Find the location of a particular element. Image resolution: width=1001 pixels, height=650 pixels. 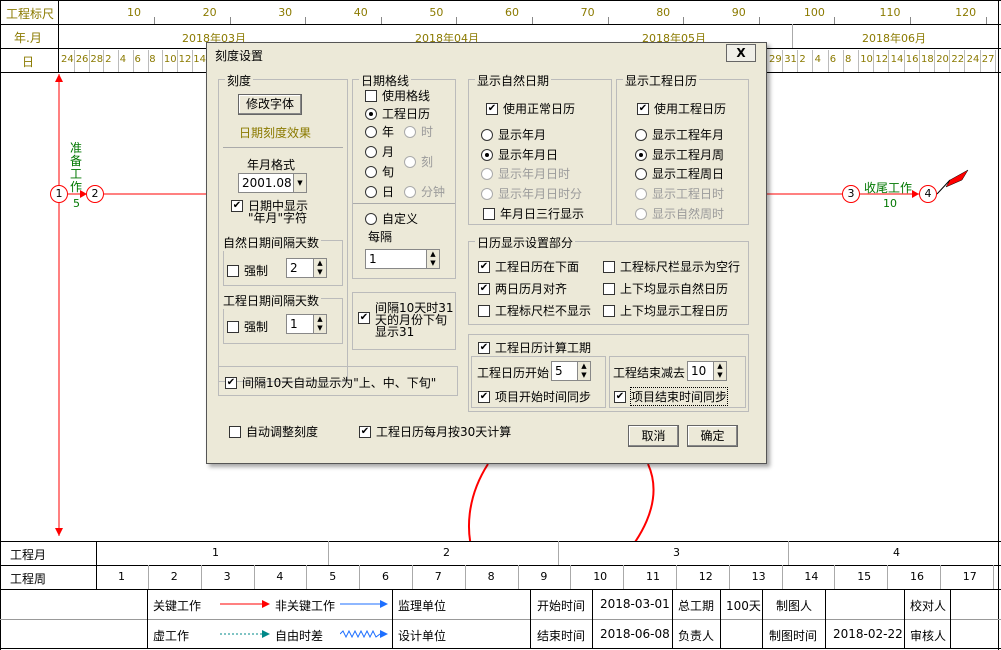

custom-radio: 自定义 is located at coordinates (391, 218).